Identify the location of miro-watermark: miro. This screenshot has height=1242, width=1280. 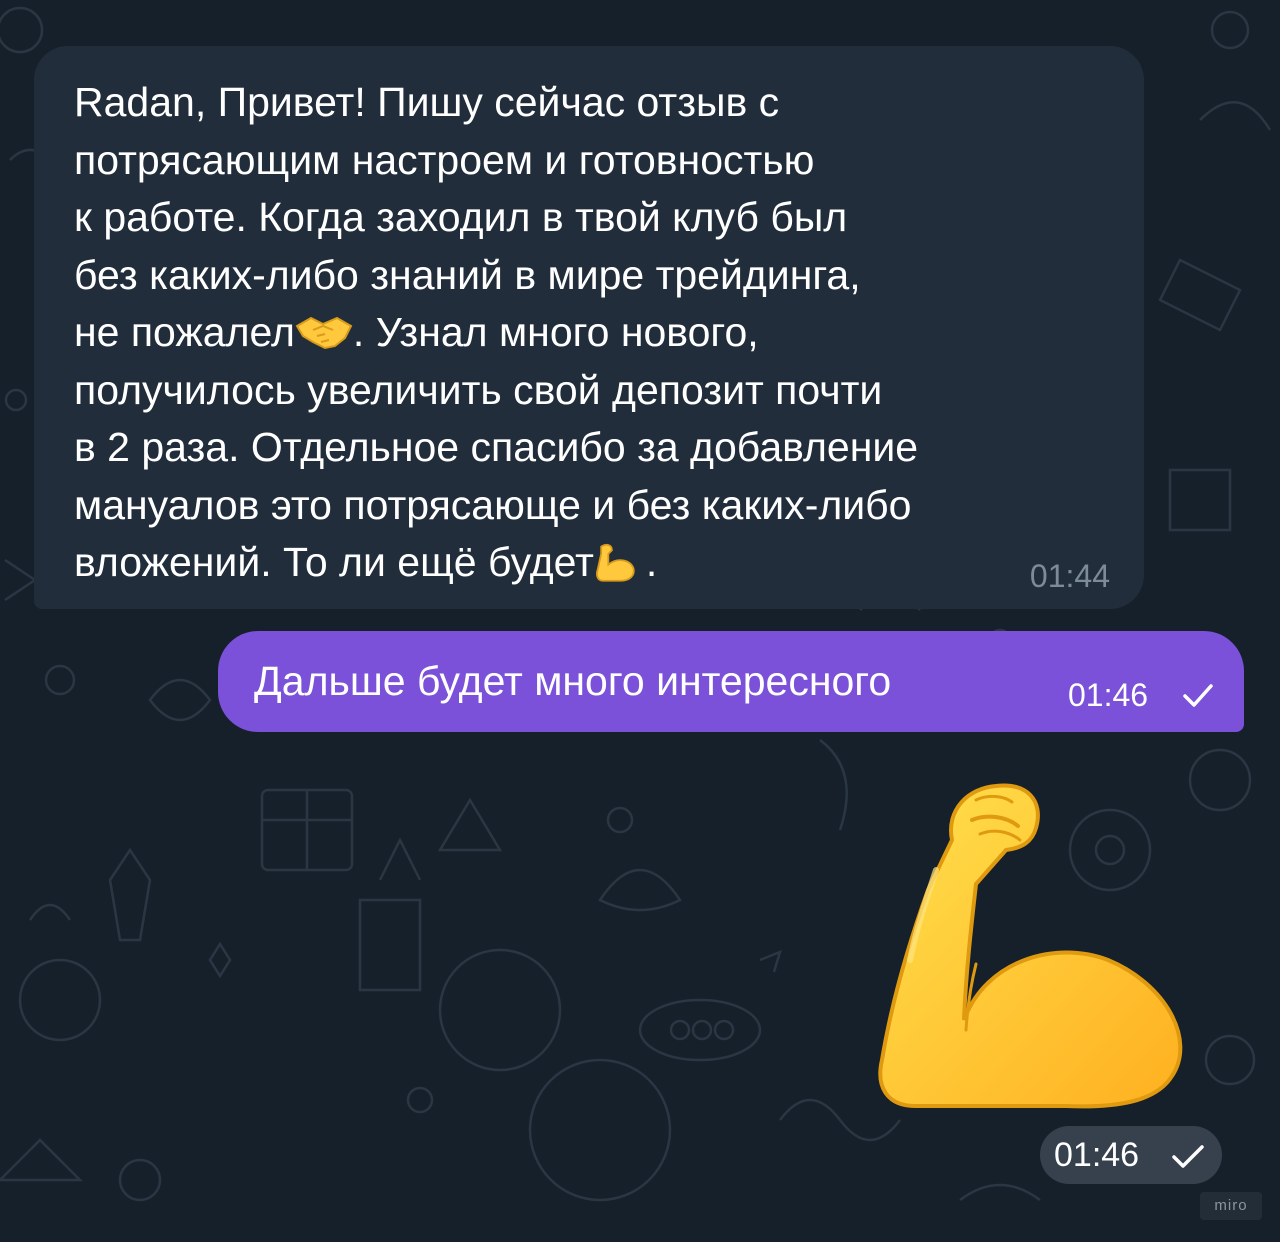
(1231, 1206).